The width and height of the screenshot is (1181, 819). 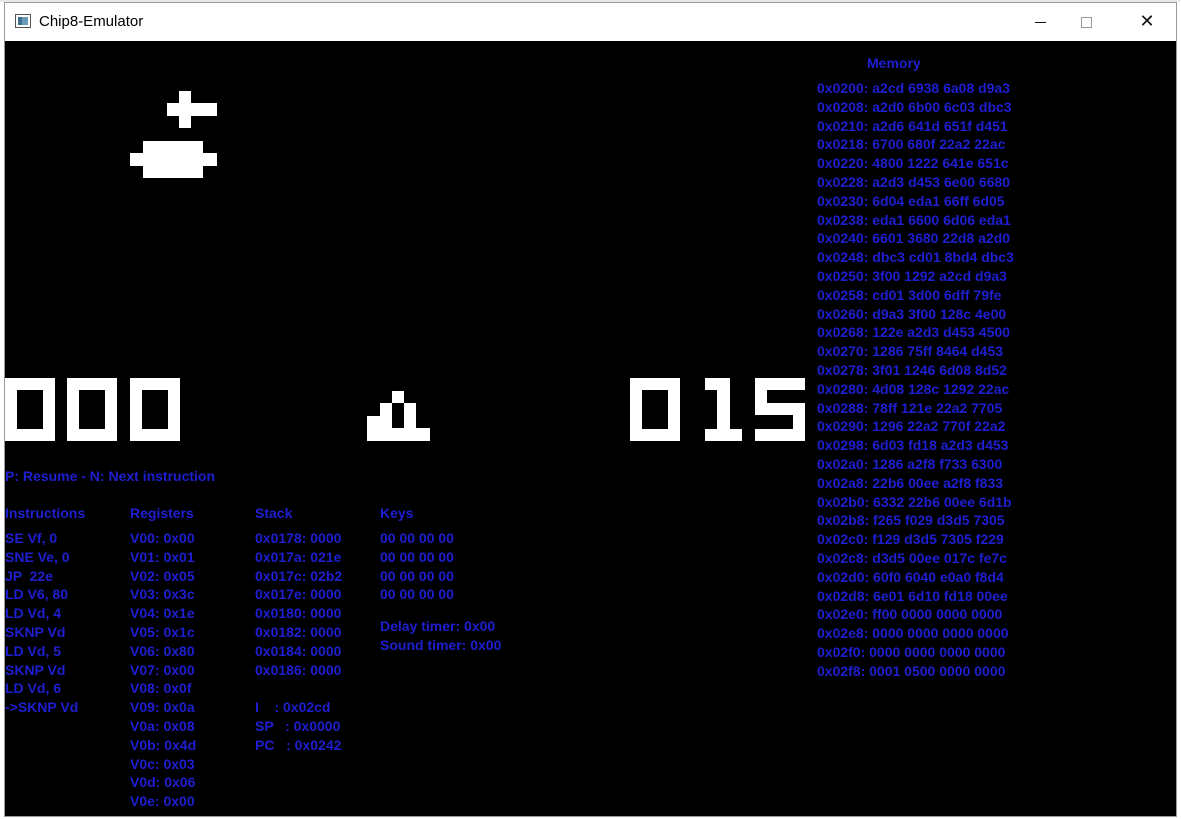 What do you see at coordinates (33, 650) in the screenshot?
I see `instruction-item: LD Vd, 5` at bounding box center [33, 650].